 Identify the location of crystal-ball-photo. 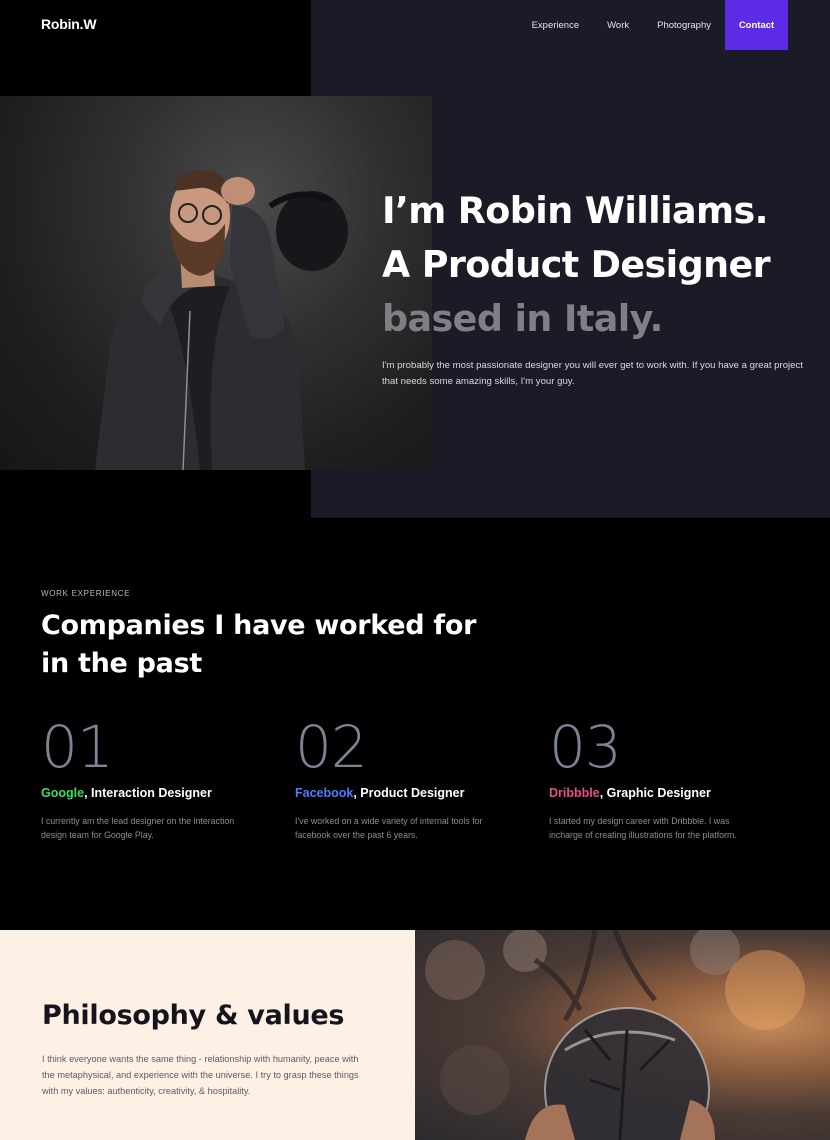
(622, 1035).